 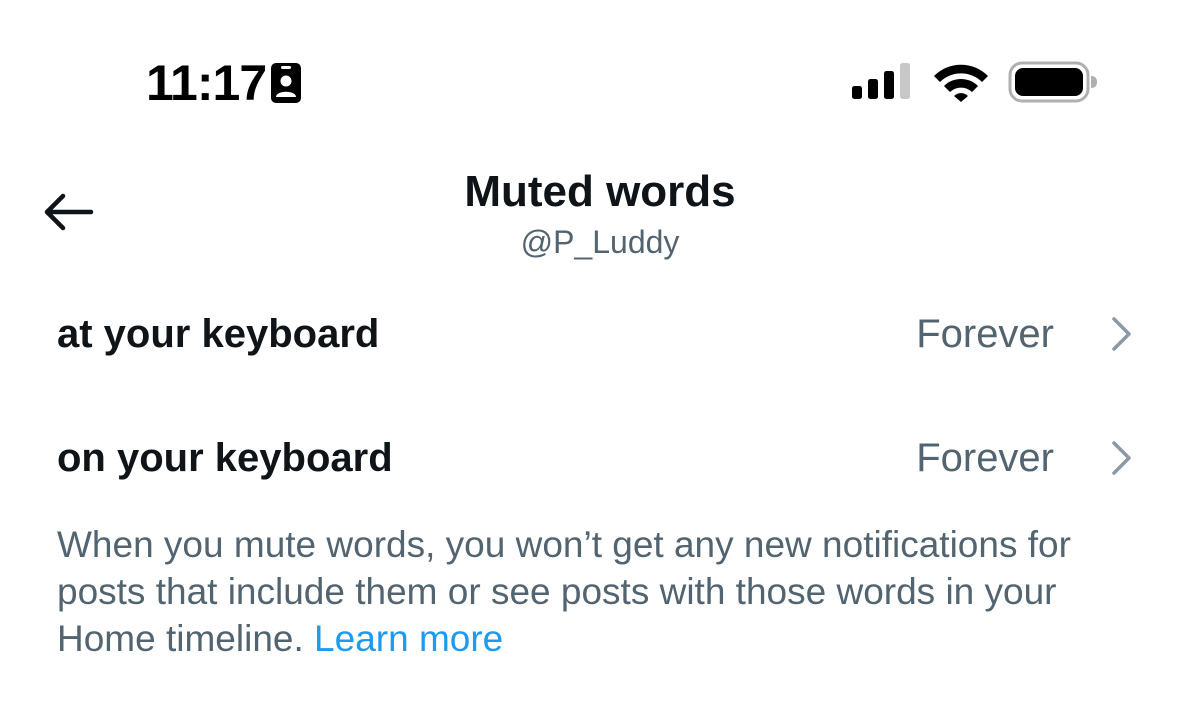 What do you see at coordinates (225, 458) in the screenshot?
I see `muted-word-label: on your keyboard` at bounding box center [225, 458].